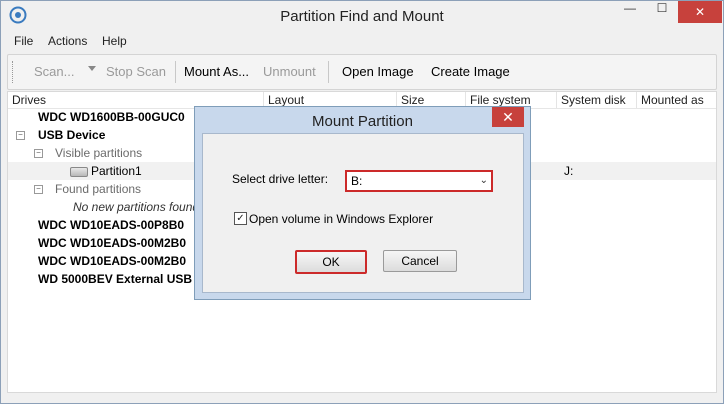 The height and width of the screenshot is (404, 724). I want to click on ok-button: OK, so click(331, 262).